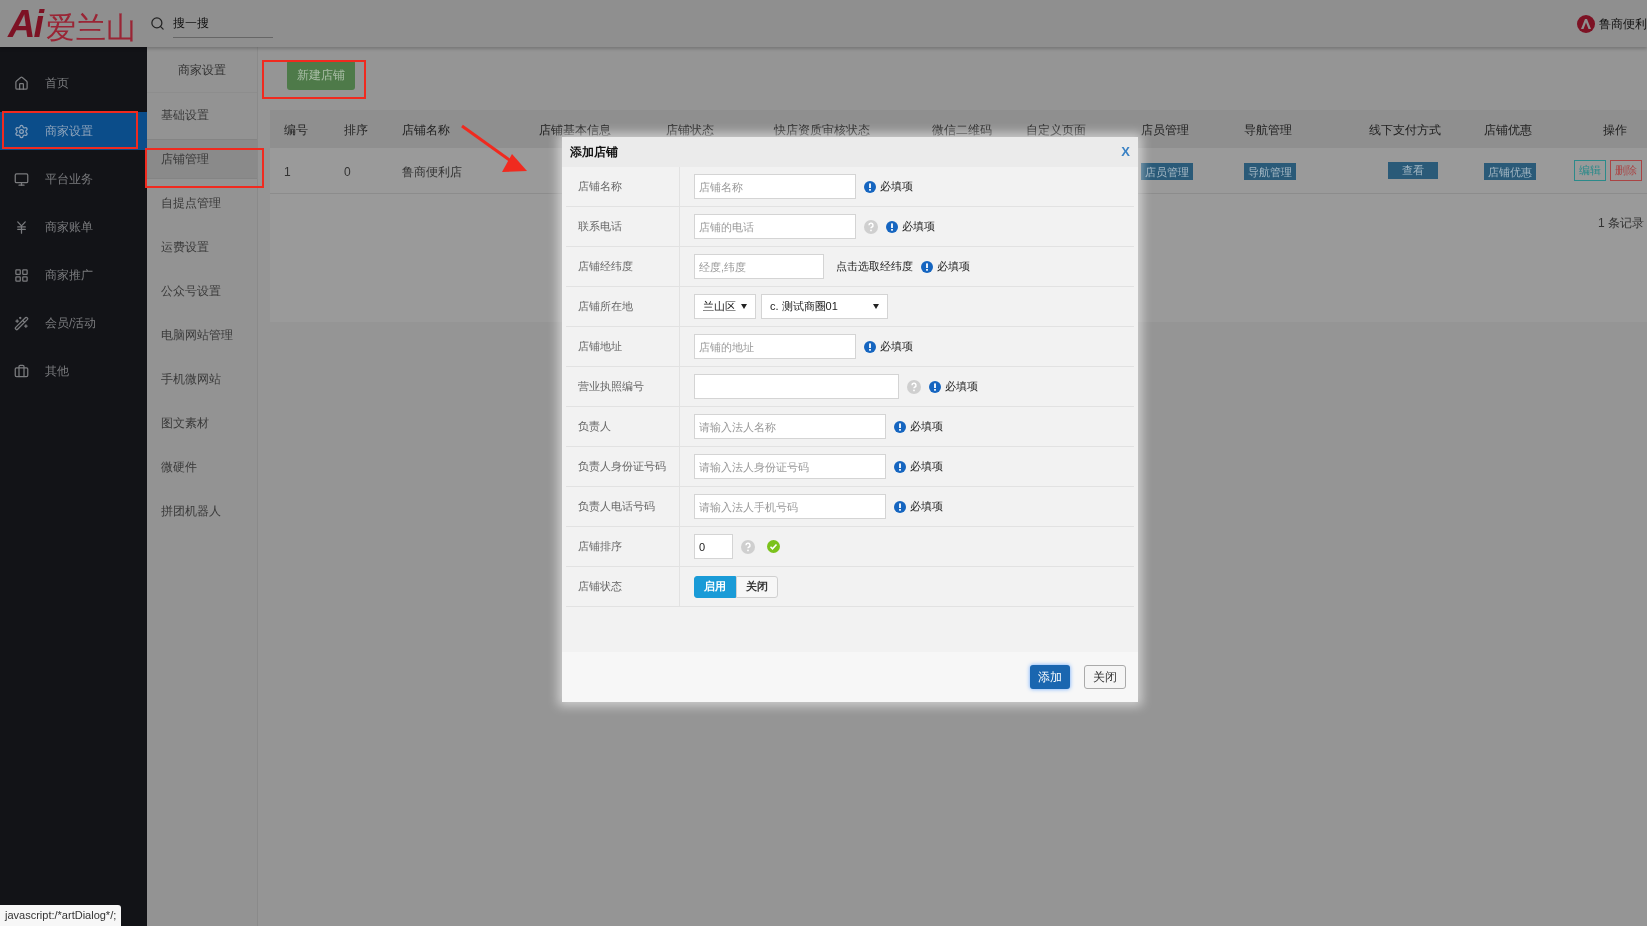  What do you see at coordinates (575, 130) in the screenshot?
I see `column-header: 店铺基本信息` at bounding box center [575, 130].